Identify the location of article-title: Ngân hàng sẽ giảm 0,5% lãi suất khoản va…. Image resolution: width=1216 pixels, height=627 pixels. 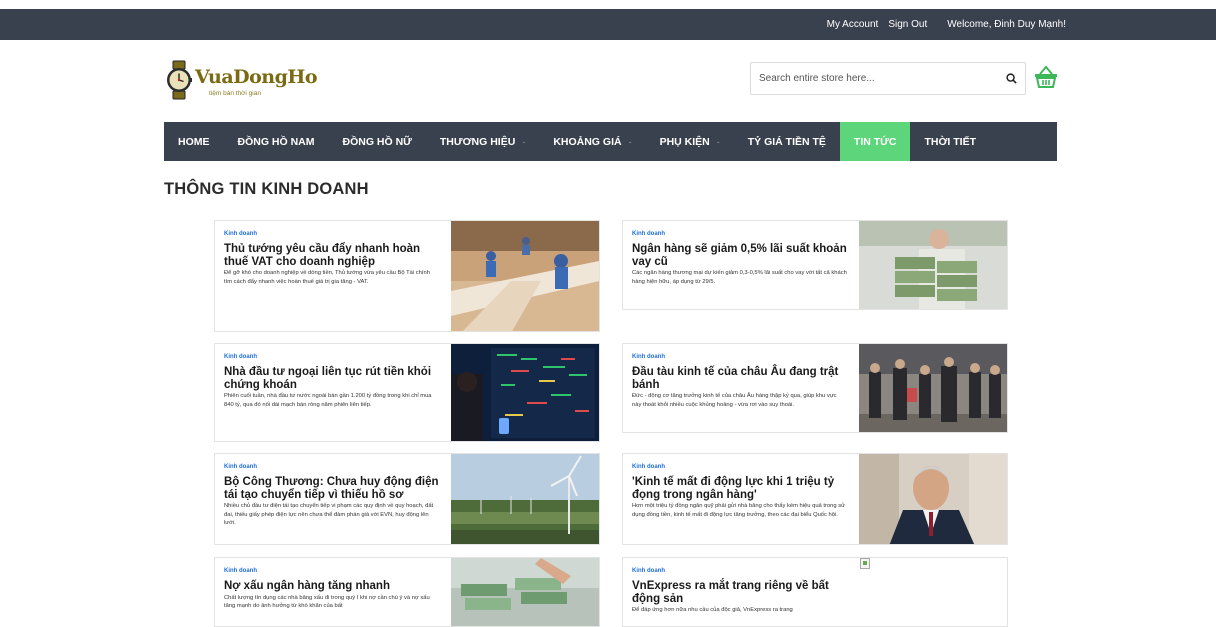
(739, 255).